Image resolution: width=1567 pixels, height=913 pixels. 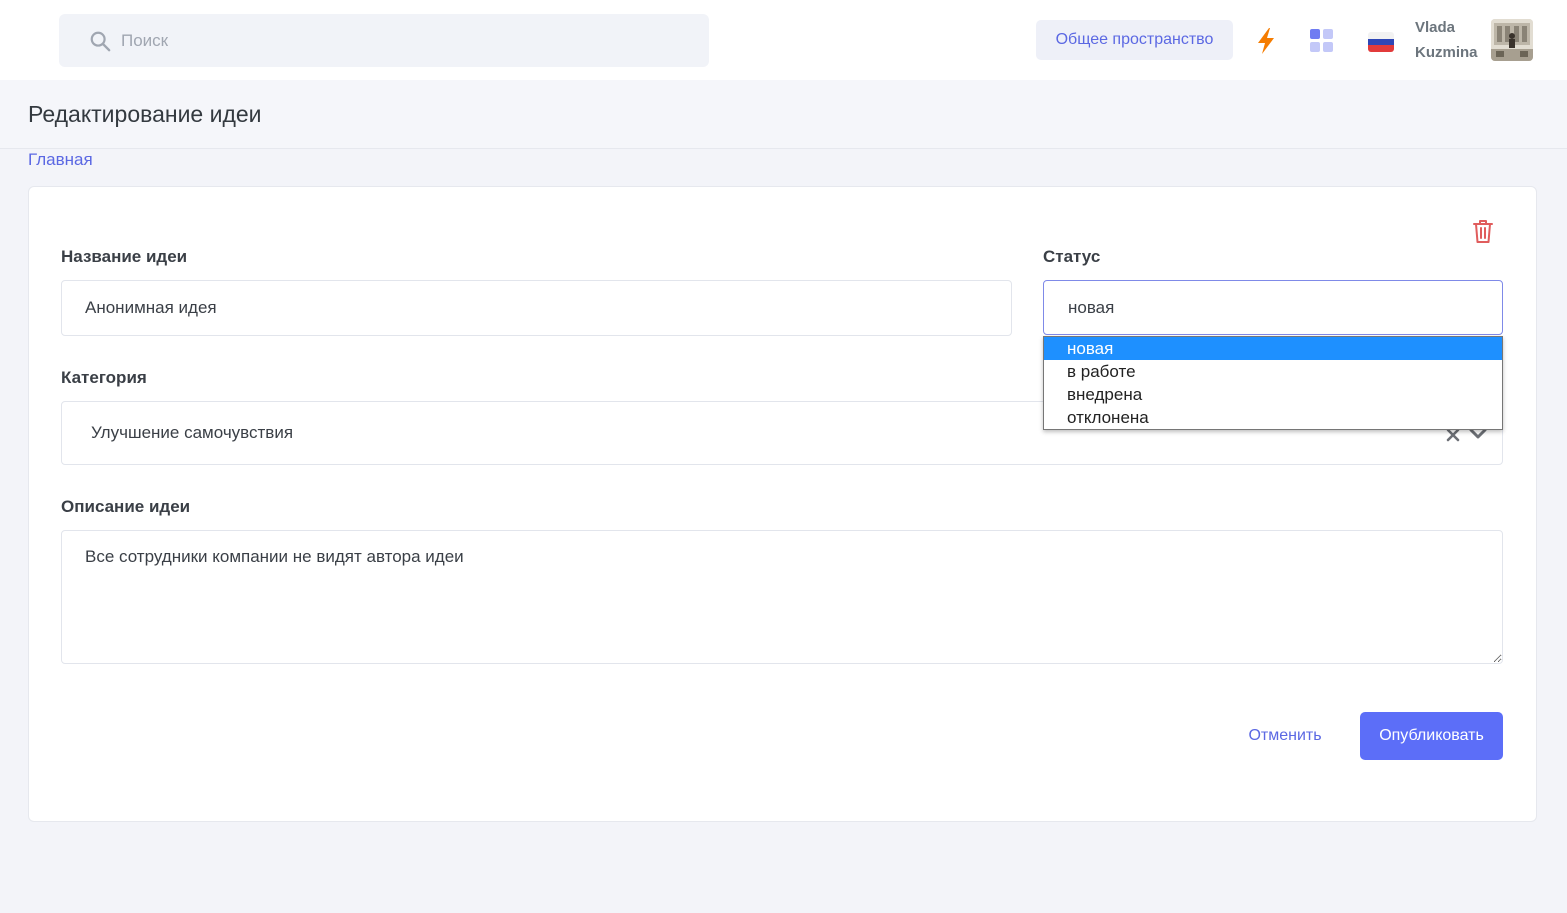 I want to click on idea-name-input, so click(x=536, y=308).